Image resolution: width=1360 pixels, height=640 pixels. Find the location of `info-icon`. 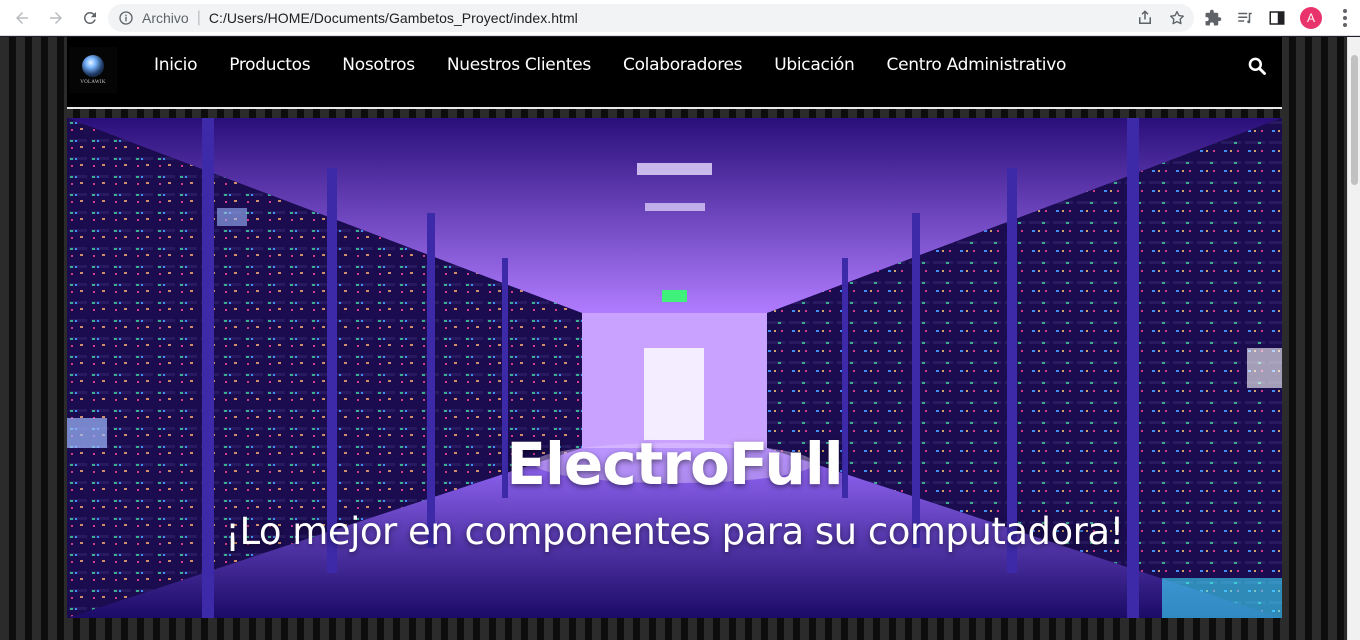

info-icon is located at coordinates (126, 18).